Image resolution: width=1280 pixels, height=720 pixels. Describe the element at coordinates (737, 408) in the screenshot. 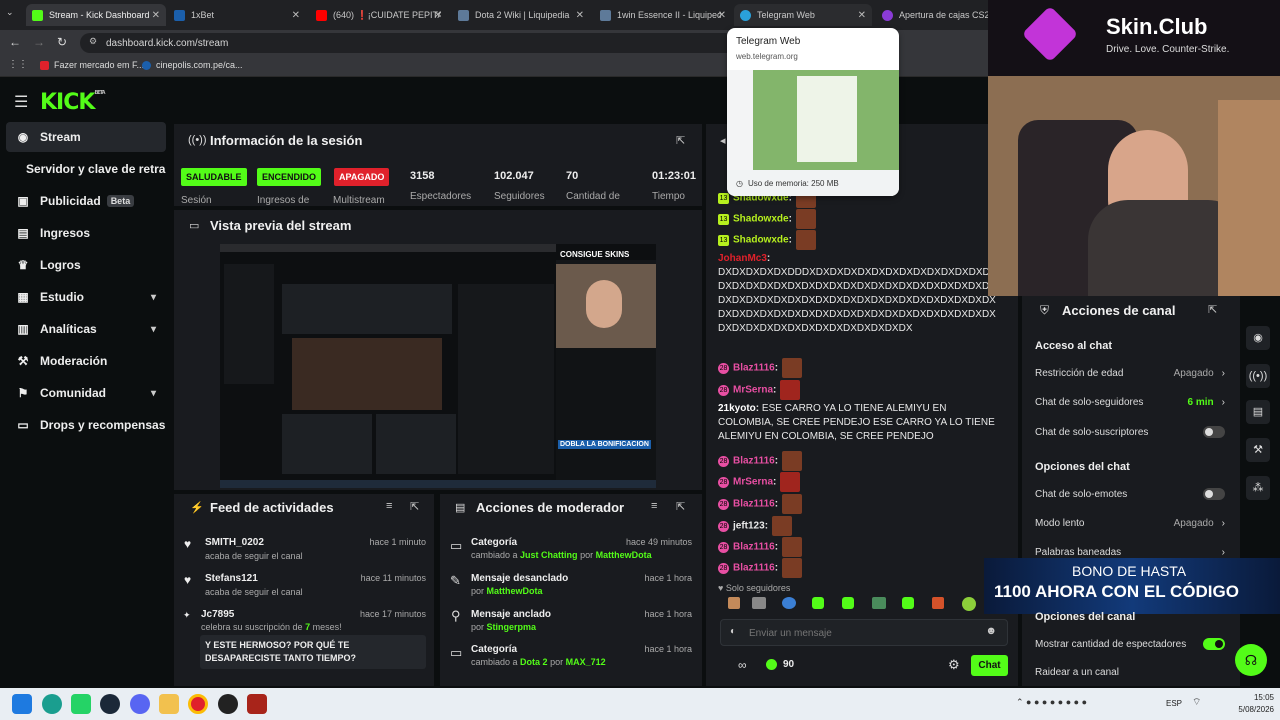

I see `chat-username: 21kyoto` at that location.